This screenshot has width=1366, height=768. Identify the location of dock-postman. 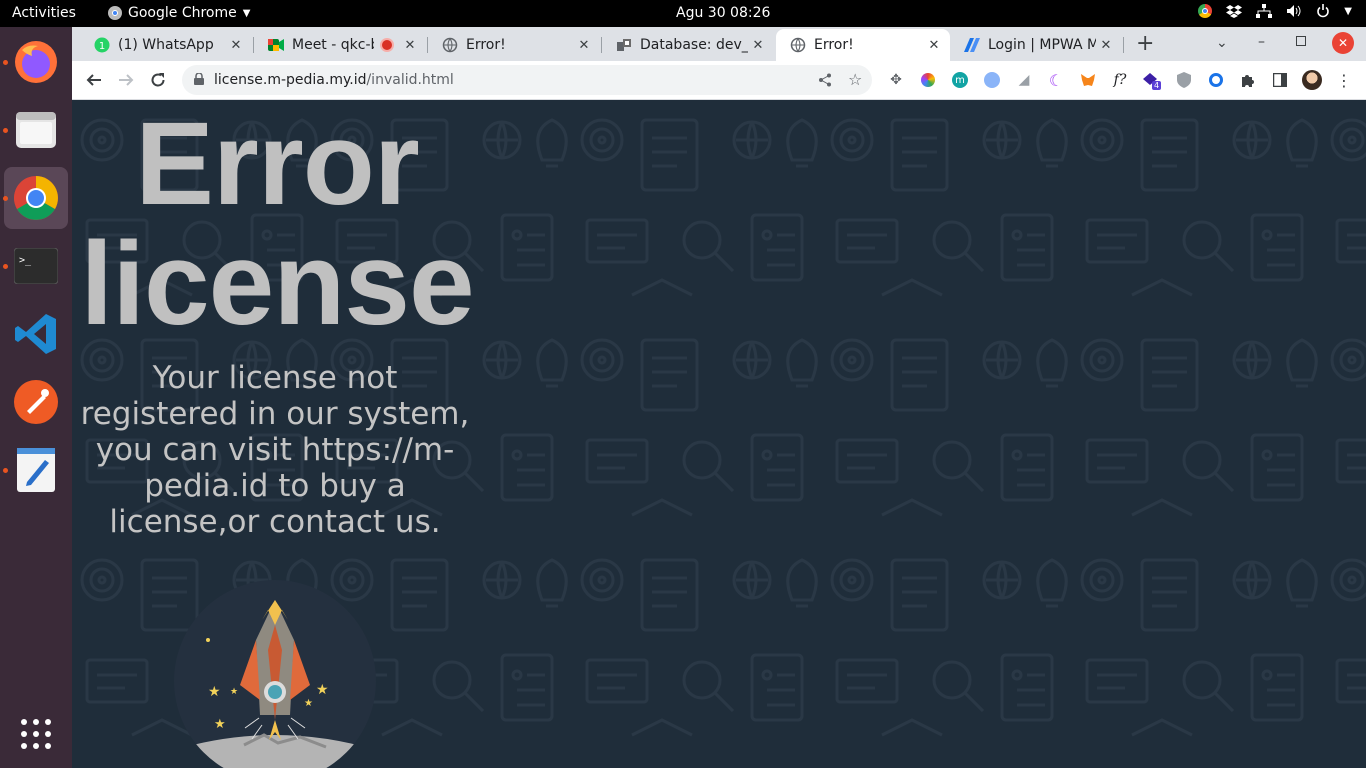
(36, 402).